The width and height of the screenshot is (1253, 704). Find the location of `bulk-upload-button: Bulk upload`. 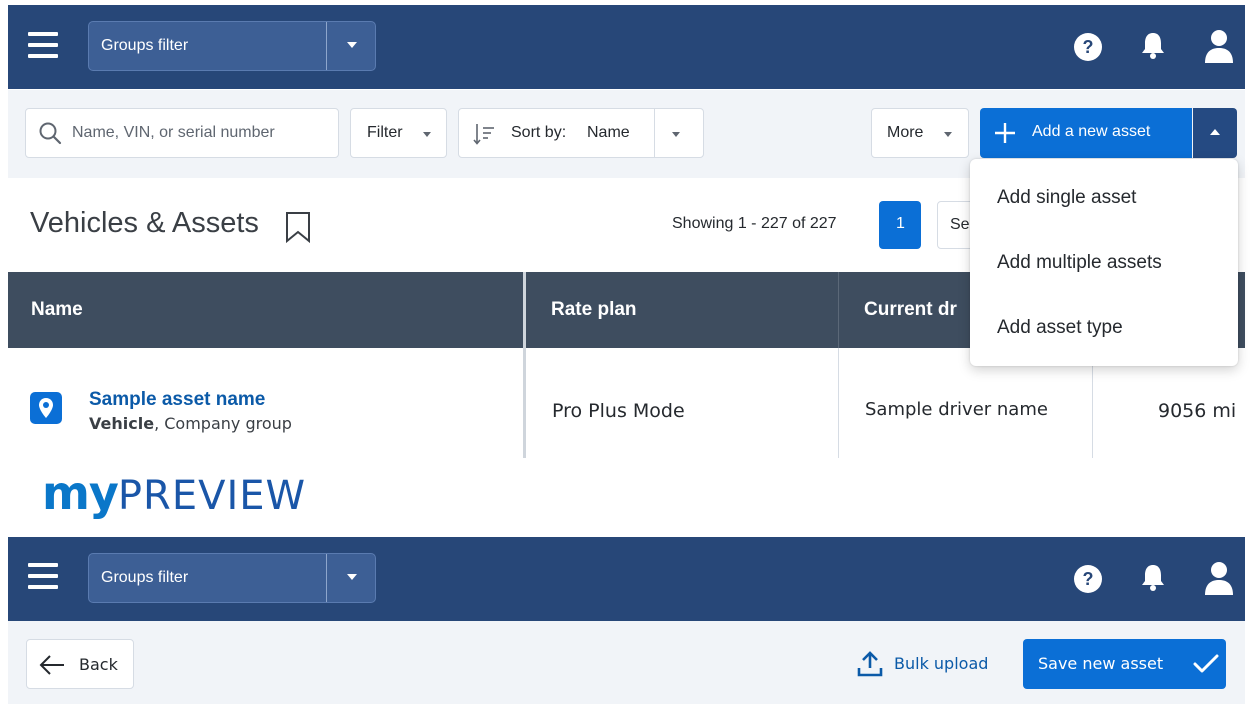

bulk-upload-button: Bulk upload is located at coordinates (929, 664).